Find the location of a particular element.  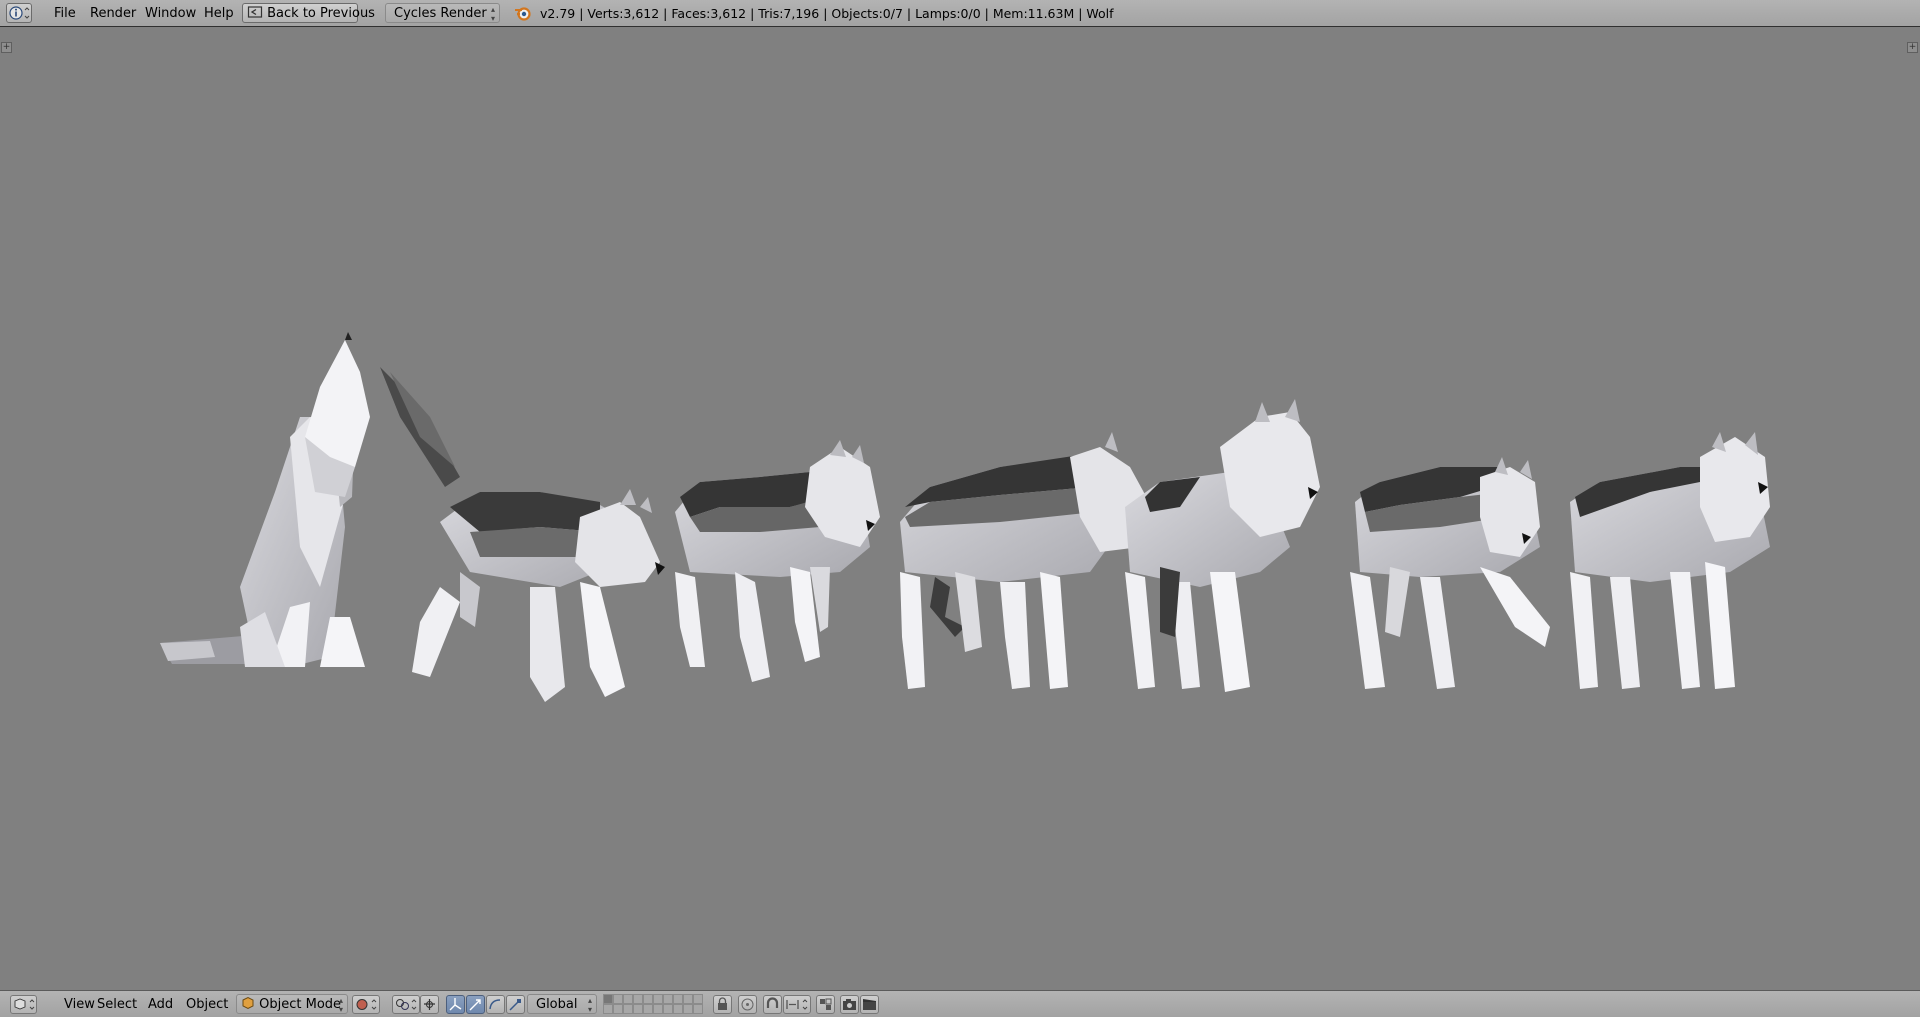

menu-add: Add is located at coordinates (160, 1004).